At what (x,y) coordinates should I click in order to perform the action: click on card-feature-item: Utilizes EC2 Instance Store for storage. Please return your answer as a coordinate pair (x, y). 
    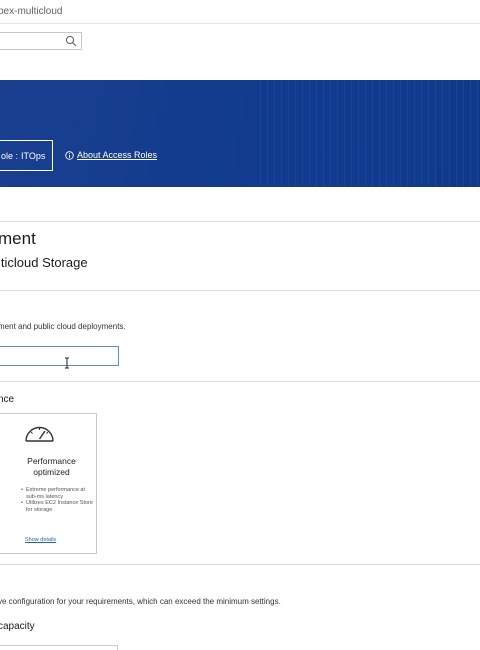
    Looking at the image, I should click on (57, 506).